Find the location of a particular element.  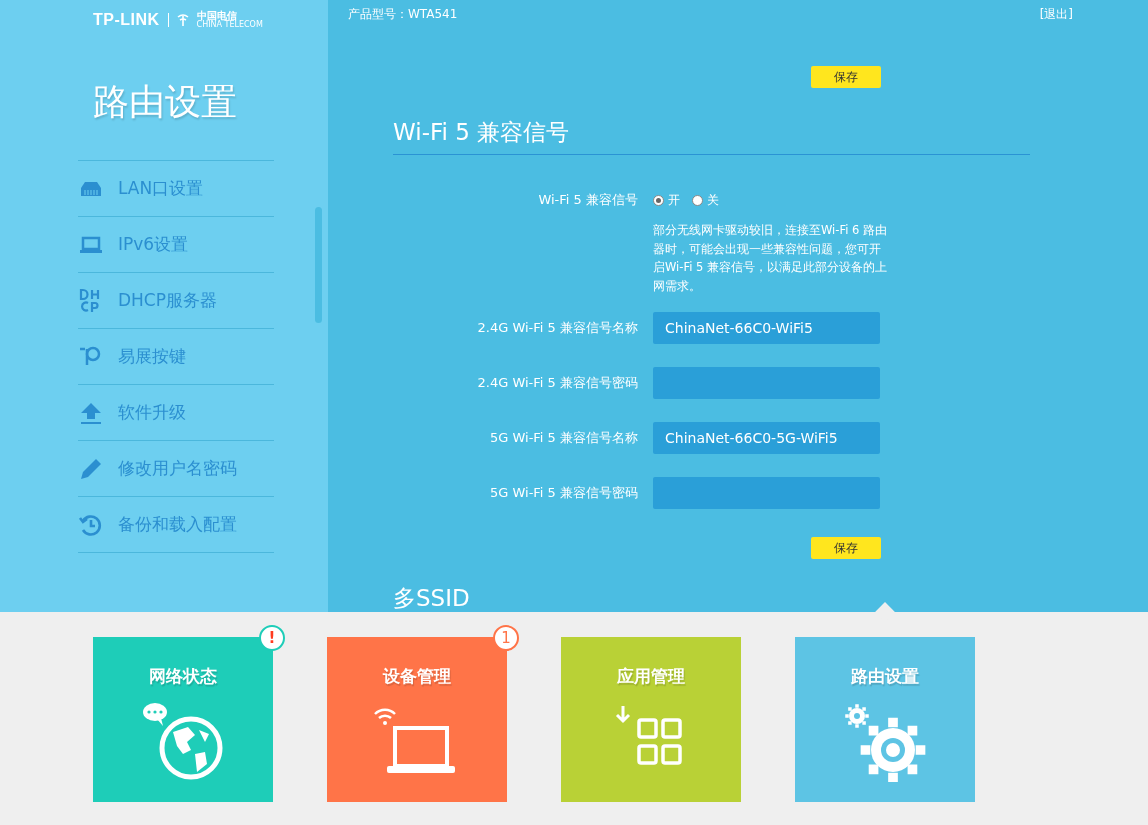

input-field: ChinaNet-66C0-5G-WiFi5 is located at coordinates (766, 438).